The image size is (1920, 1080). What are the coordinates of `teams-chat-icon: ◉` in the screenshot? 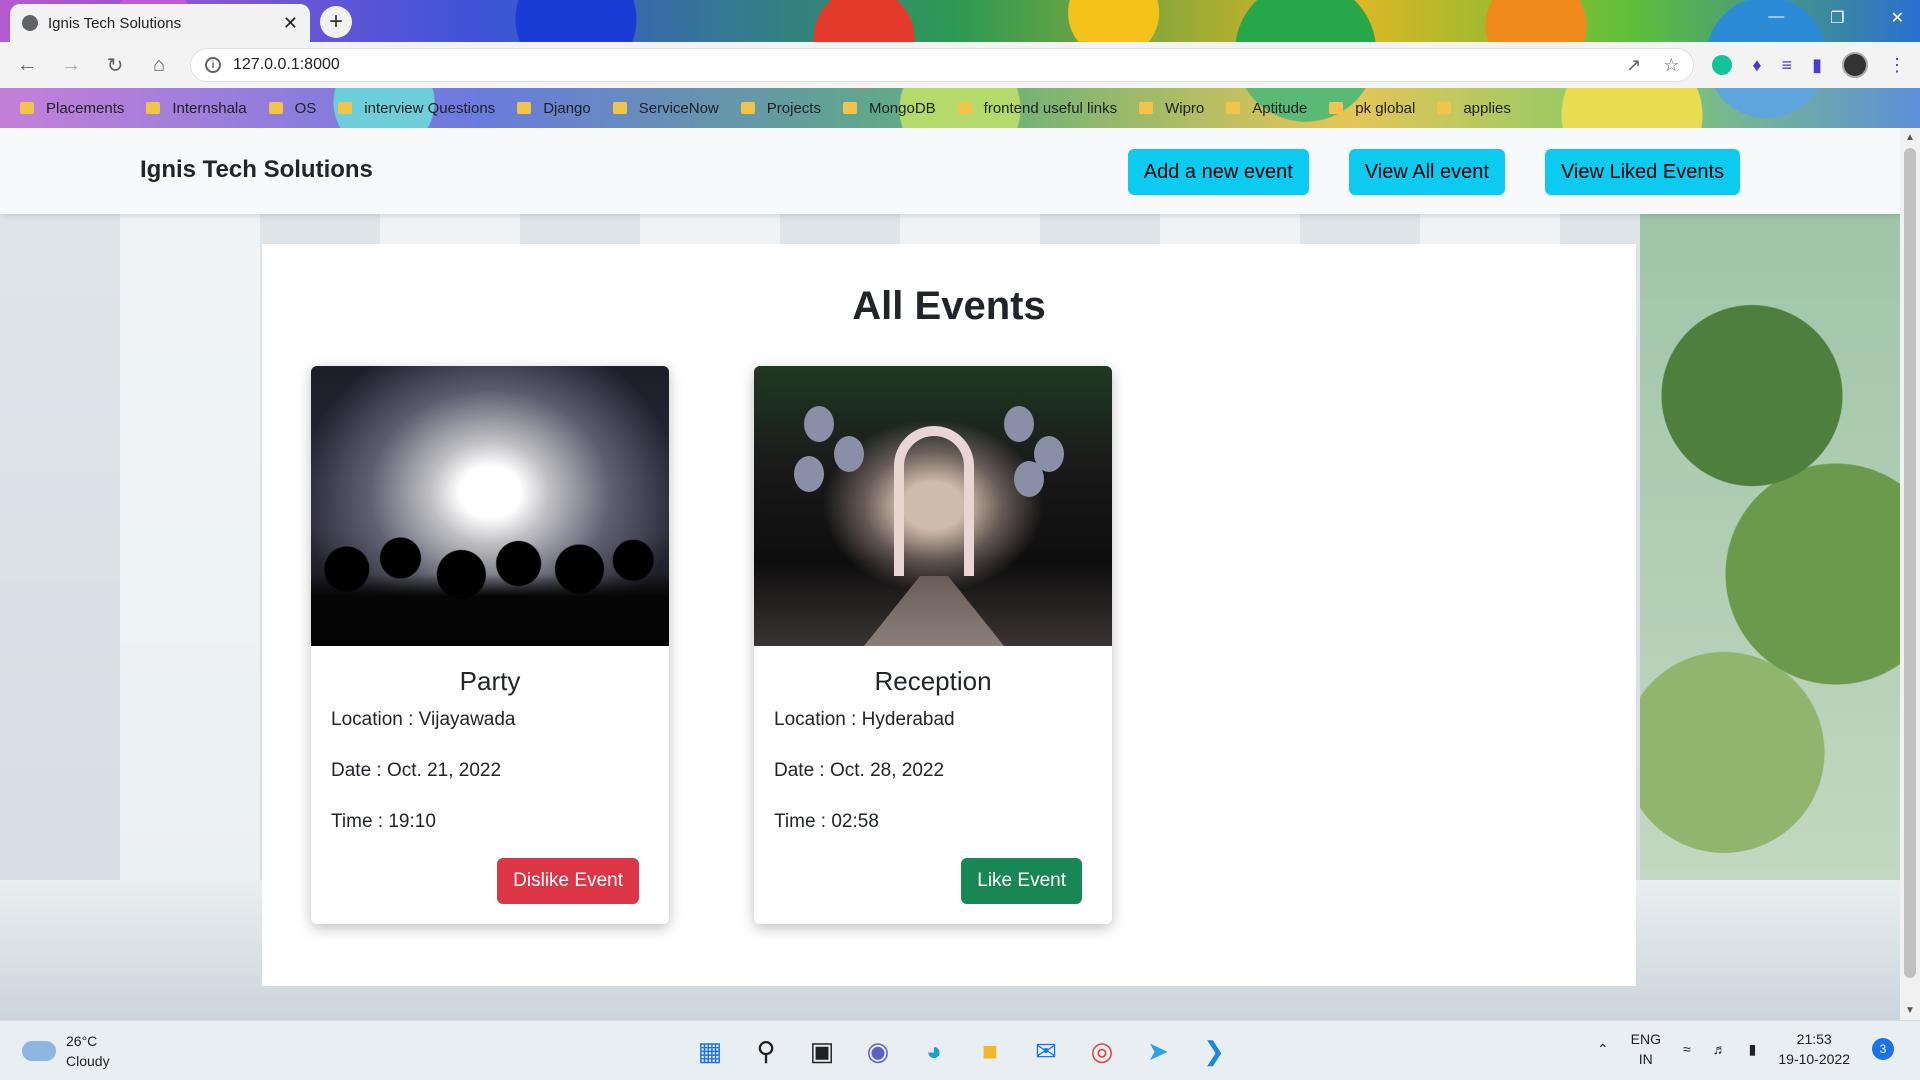 It's located at (878, 1051).